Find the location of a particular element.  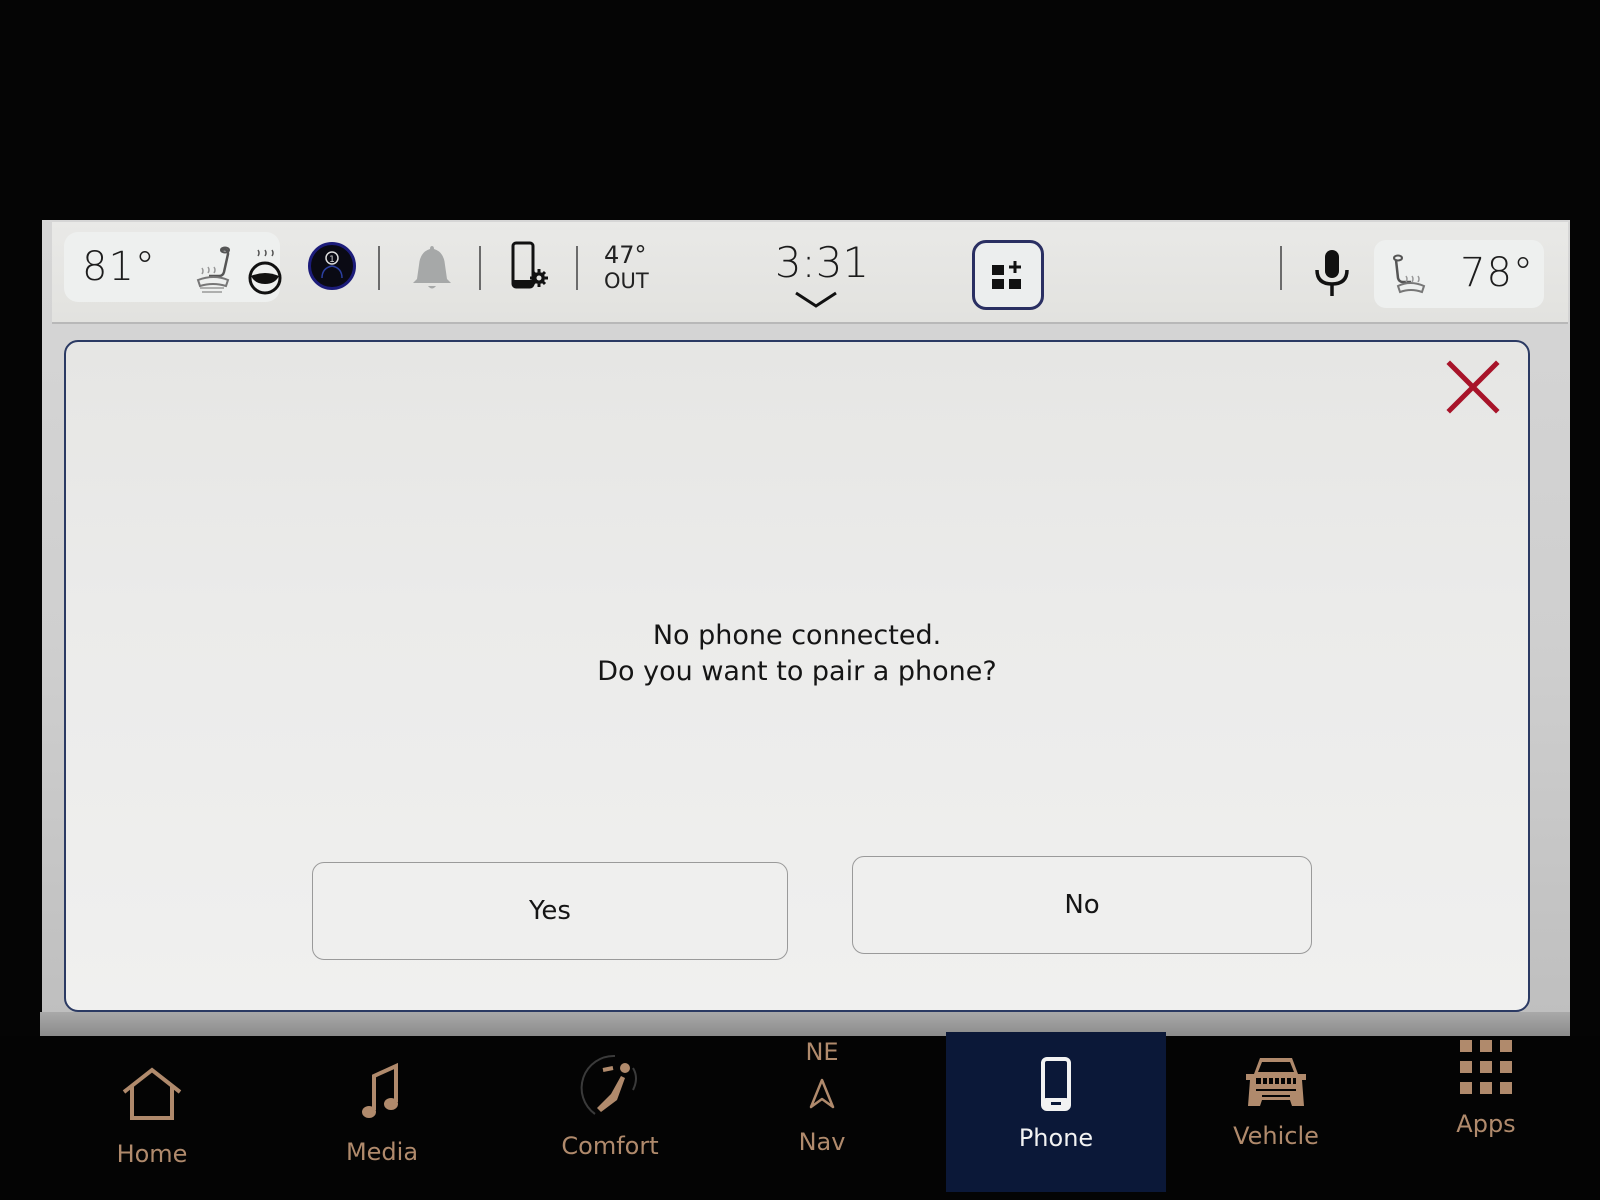

home-icon is located at coordinates (152, 1093).